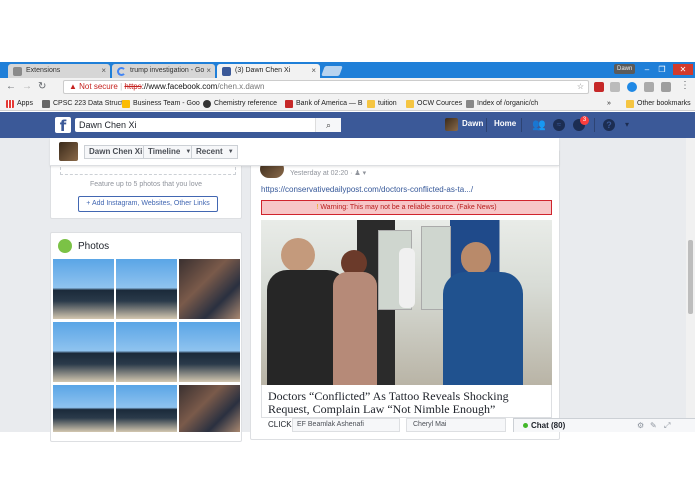  I want to click on chat-sidebar-toggle: Chat (80) ⚙ ✎ ⤢, so click(604, 425).